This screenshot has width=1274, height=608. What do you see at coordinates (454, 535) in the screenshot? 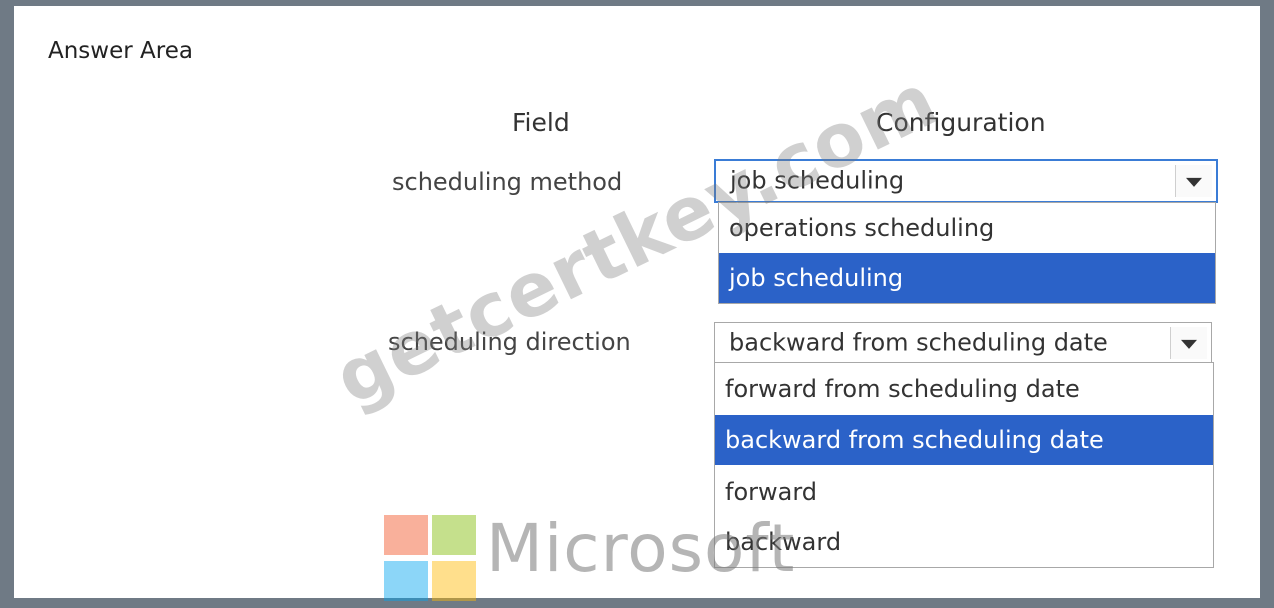
I see `logo-square-green` at bounding box center [454, 535].